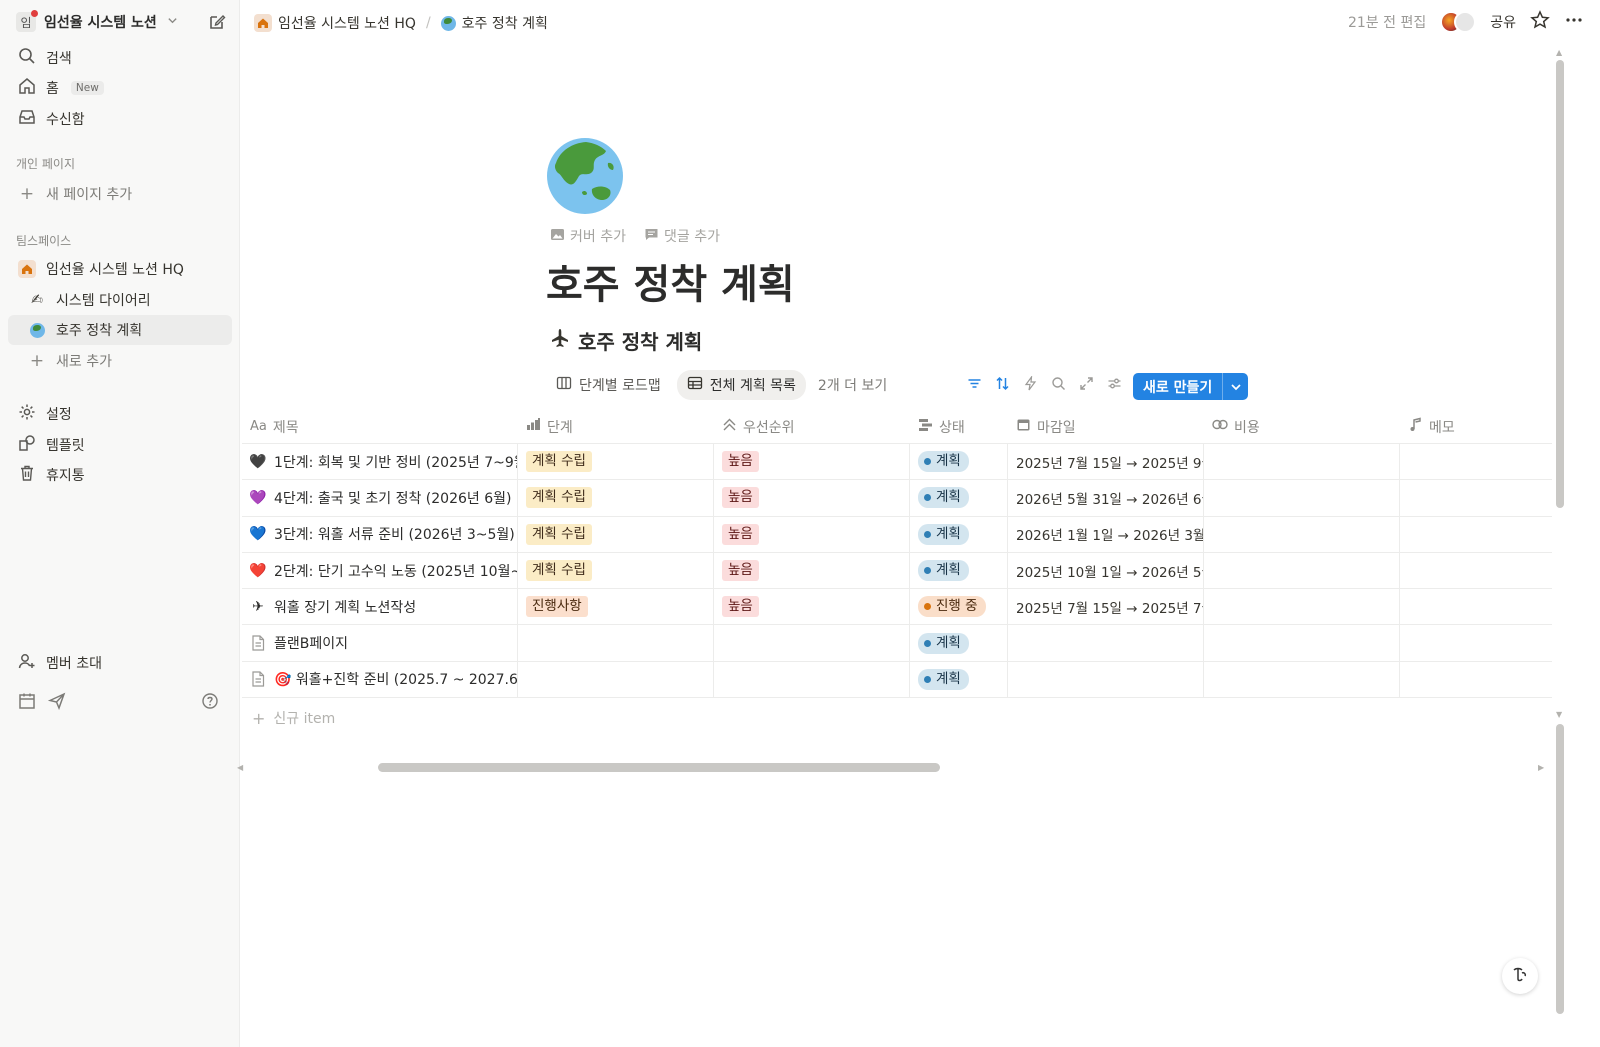  Describe the element at coordinates (1560, 284) in the screenshot. I see `vertical-scrollbar` at that location.